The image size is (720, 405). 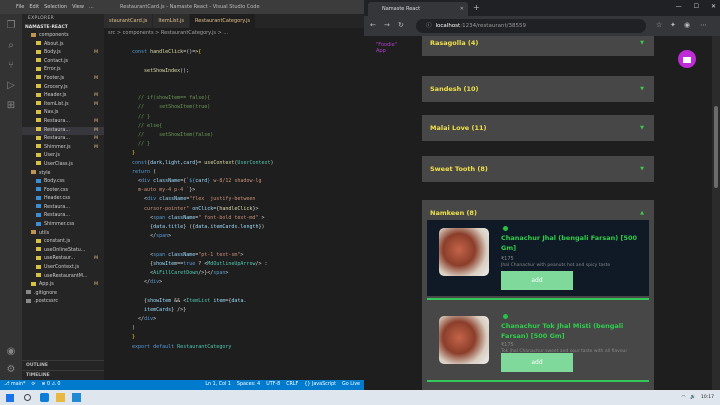 I want to click on status-item: ⎇ main*, so click(x=14, y=385).